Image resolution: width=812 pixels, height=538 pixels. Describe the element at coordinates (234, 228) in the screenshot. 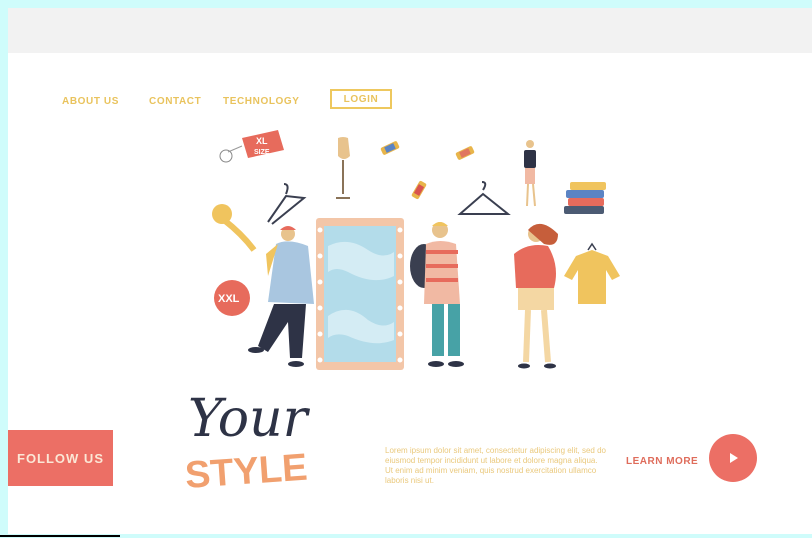

I see `measuring-tape-icon` at that location.